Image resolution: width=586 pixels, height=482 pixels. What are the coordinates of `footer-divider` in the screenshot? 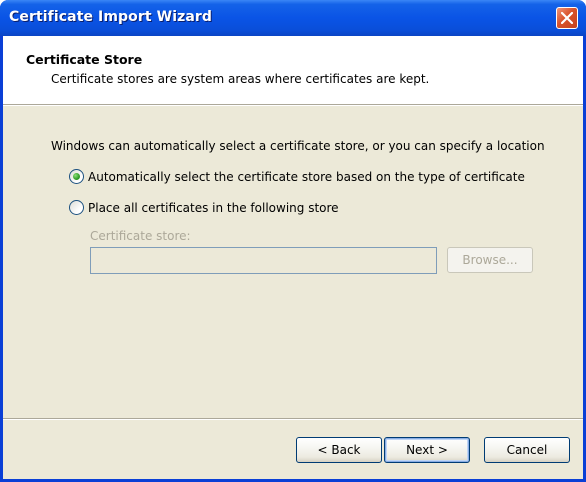 It's located at (293, 419).